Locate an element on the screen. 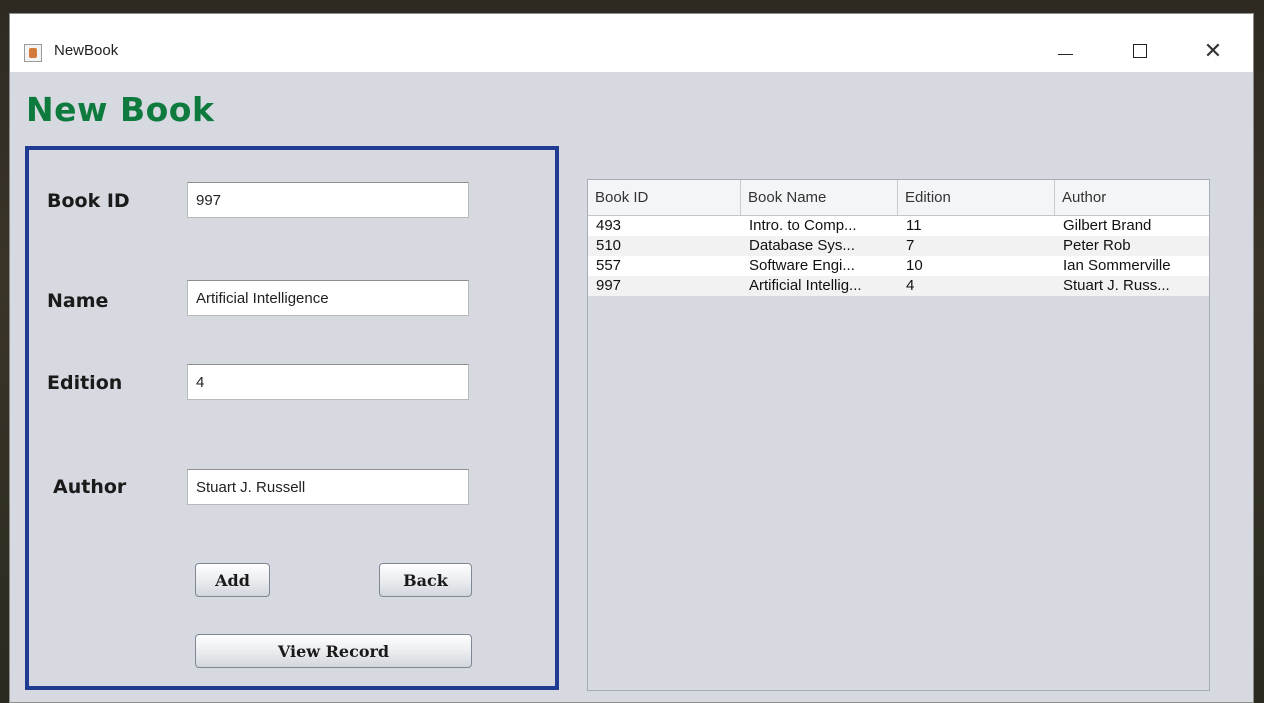  cell-author: Gilbert Brand is located at coordinates (1107, 225).